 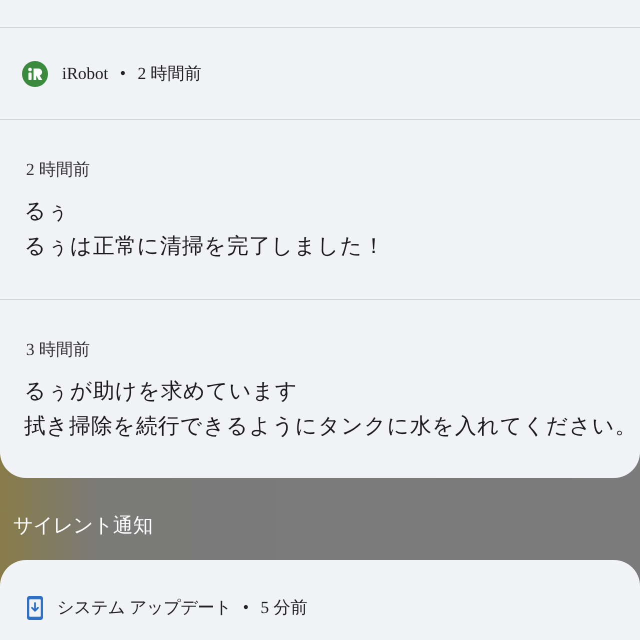 I want to click on message-title: るぅ, so click(x=47, y=211).